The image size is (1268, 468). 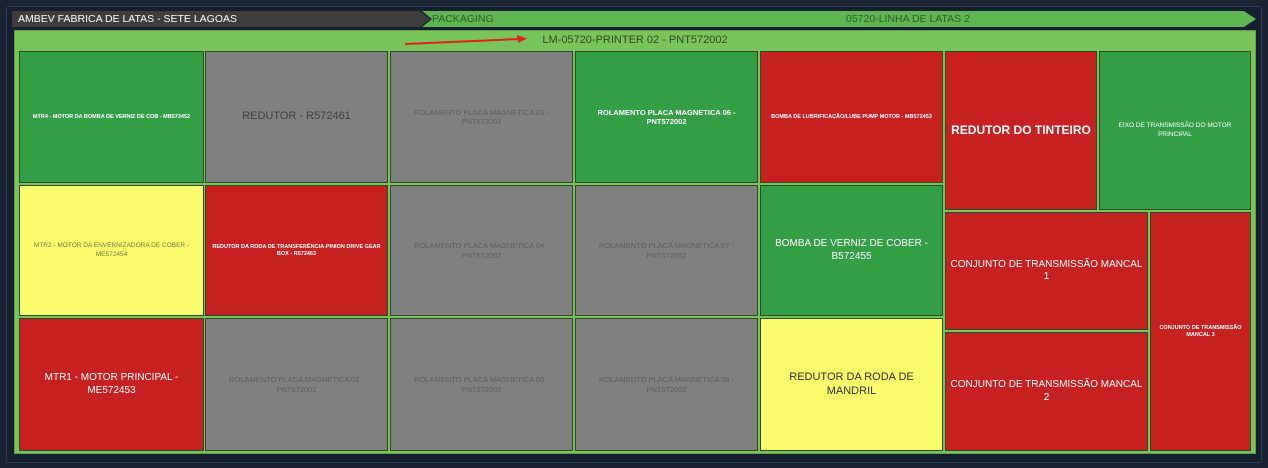 What do you see at coordinates (635, 40) in the screenshot?
I see `treemap-title: LM-05720-PRINTER 02 - PNT572002` at bounding box center [635, 40].